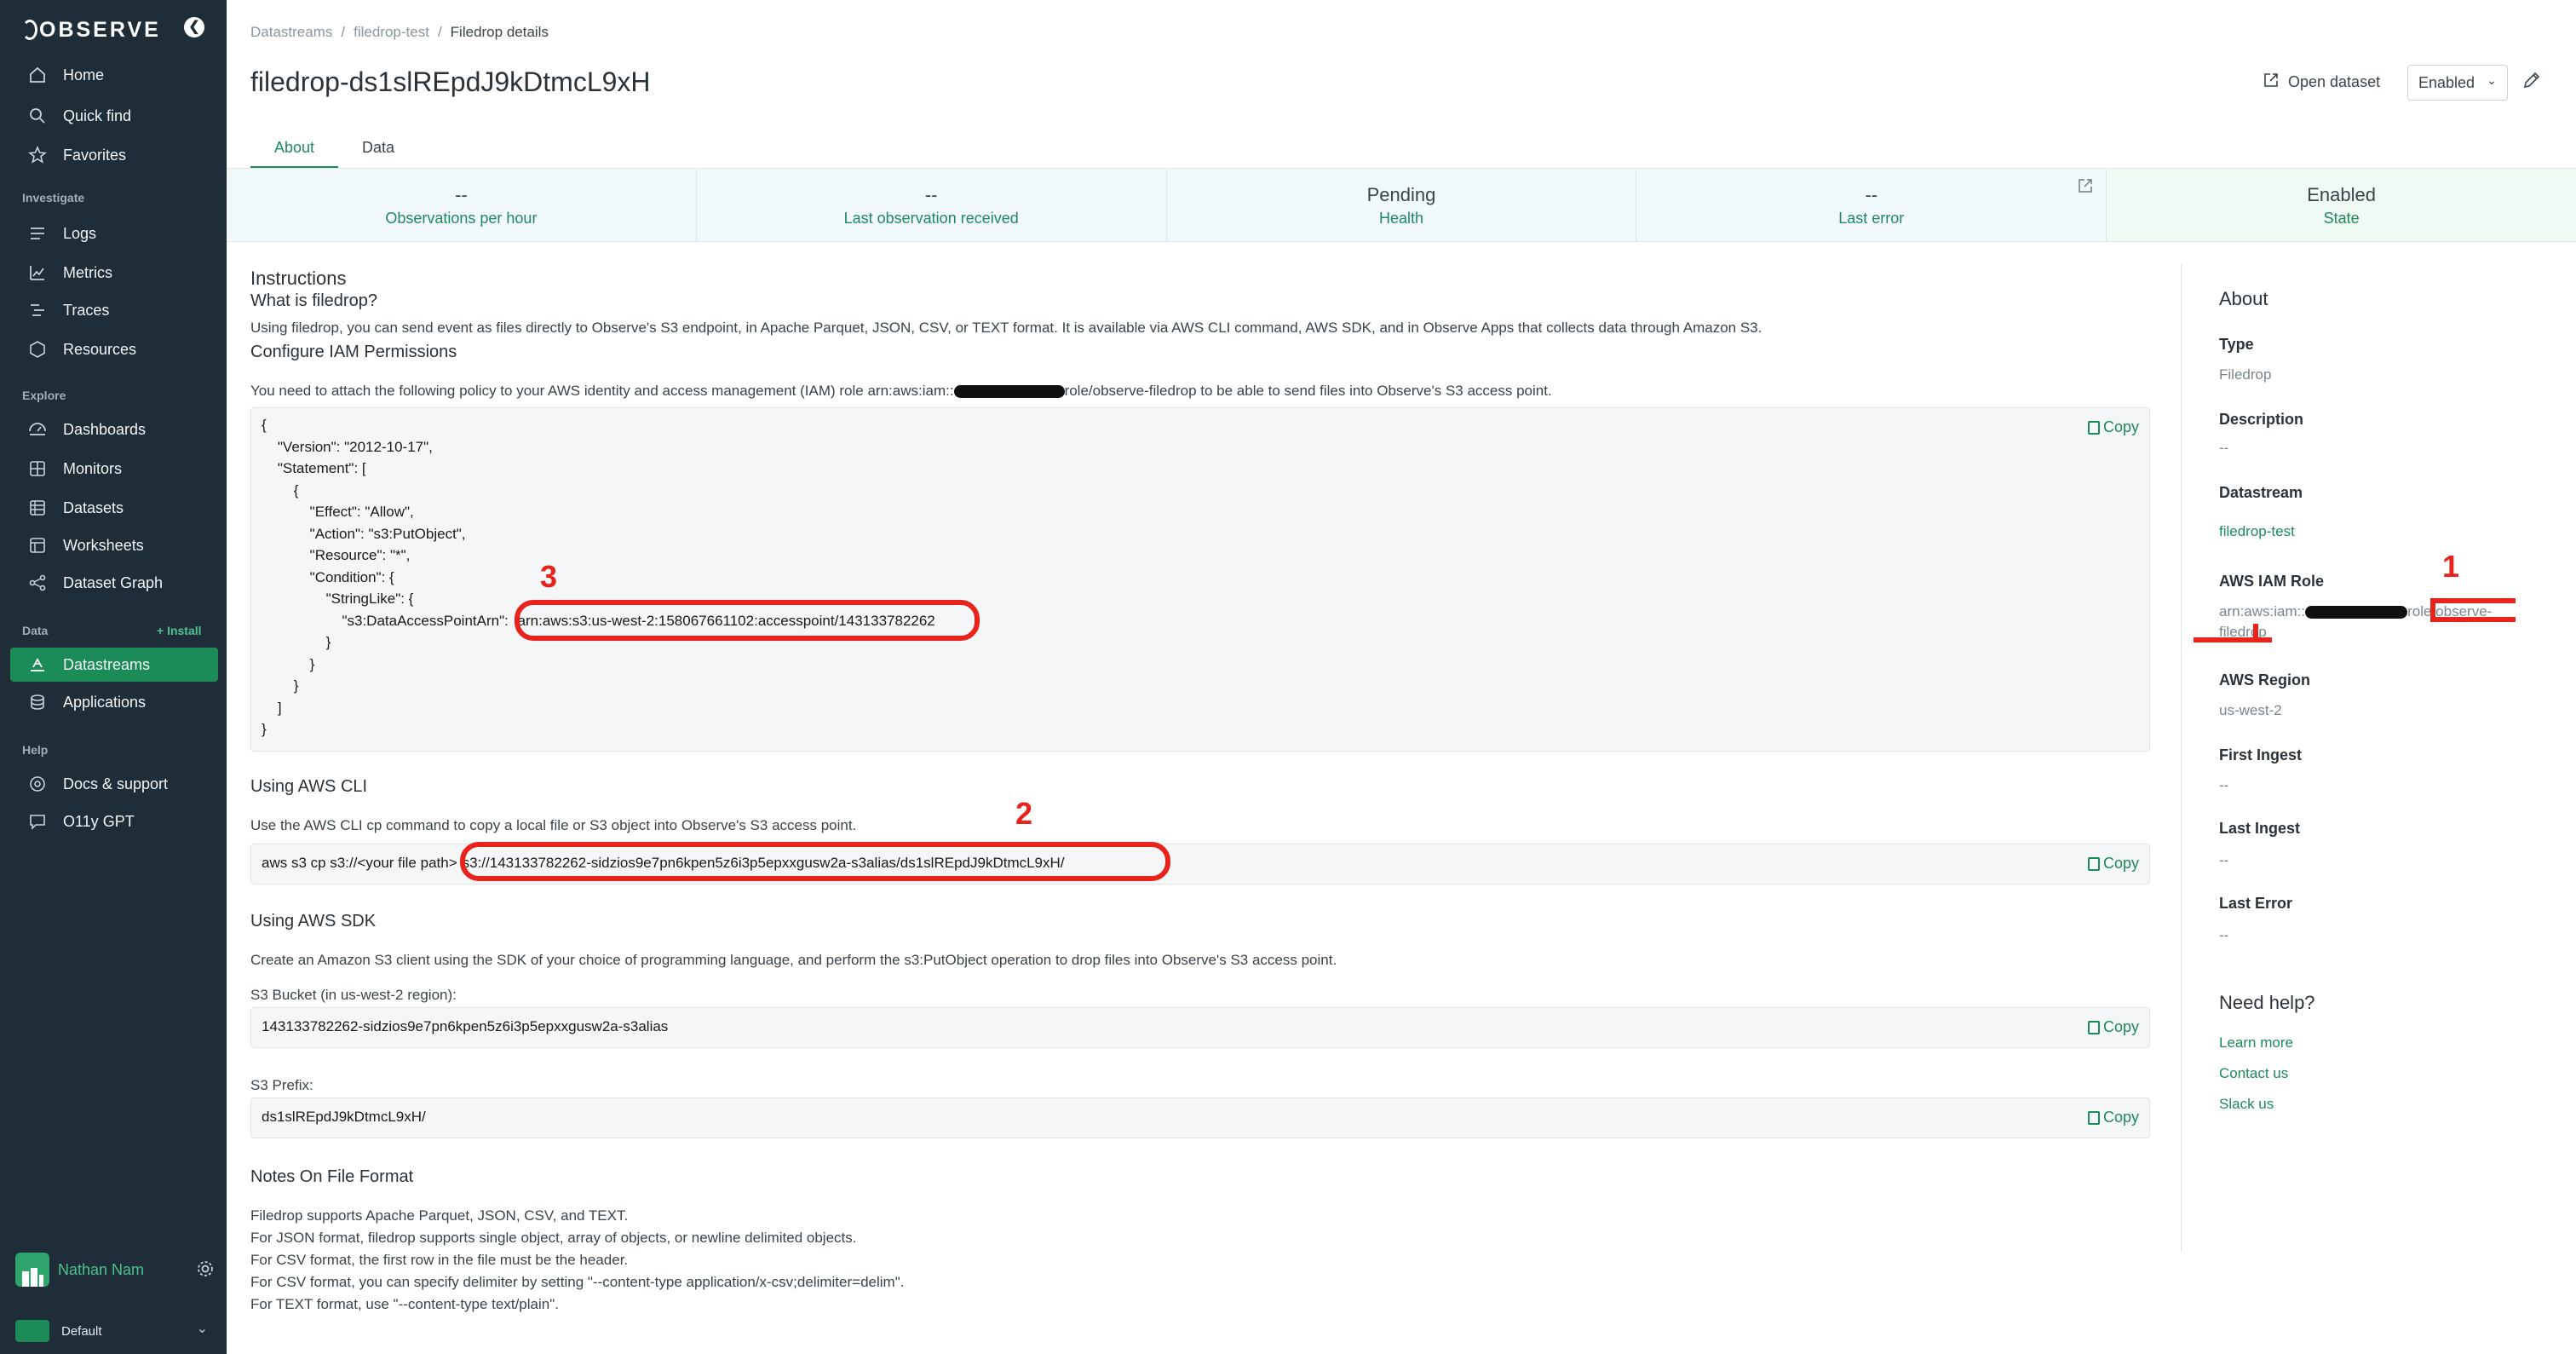 This screenshot has width=2576, height=1354. What do you see at coordinates (2121, 427) in the screenshot?
I see `copy-label: Copy` at bounding box center [2121, 427].